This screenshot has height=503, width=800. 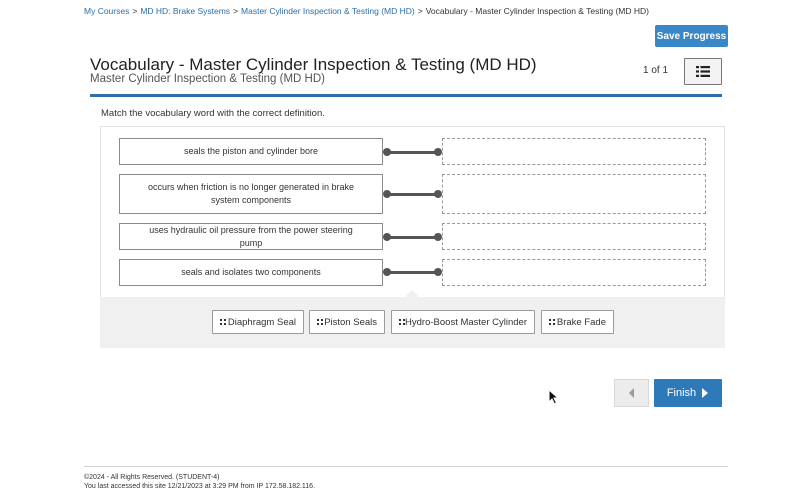 I want to click on word-chip-label: Brake Fade, so click(x=581, y=322).